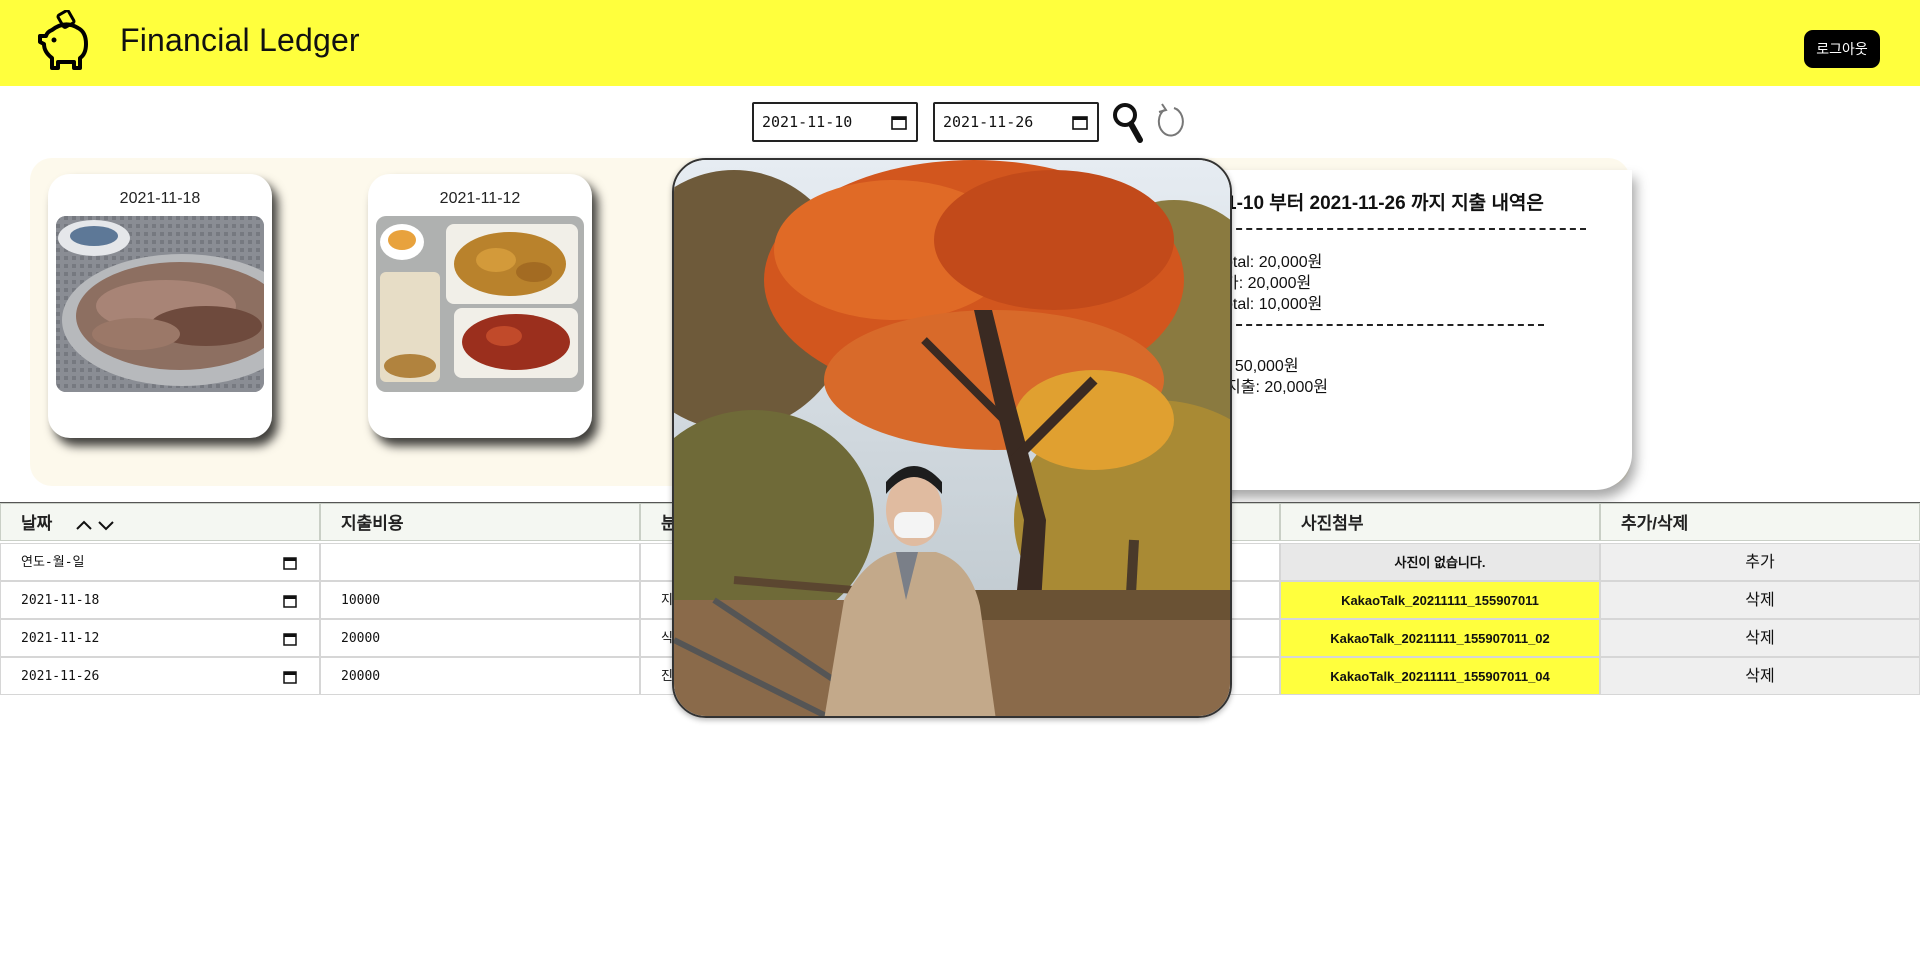 The image size is (1920, 965). I want to click on card-date: 2021-11-18, so click(160, 198).